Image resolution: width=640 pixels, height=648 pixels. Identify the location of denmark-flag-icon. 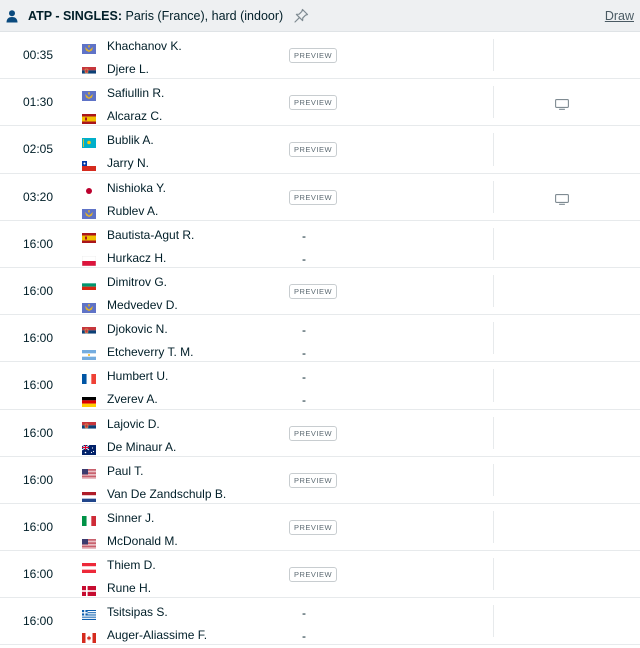
(89, 590).